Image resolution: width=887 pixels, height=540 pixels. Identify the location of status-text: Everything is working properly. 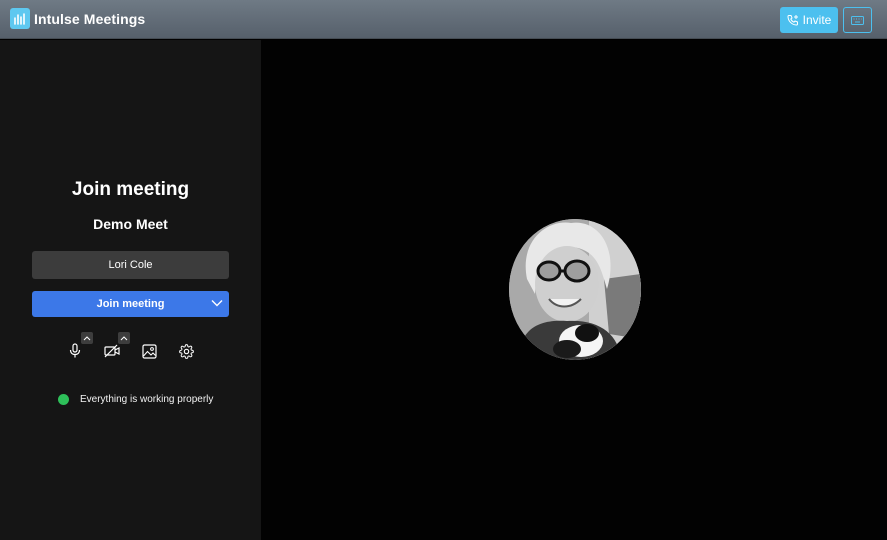
(147, 399).